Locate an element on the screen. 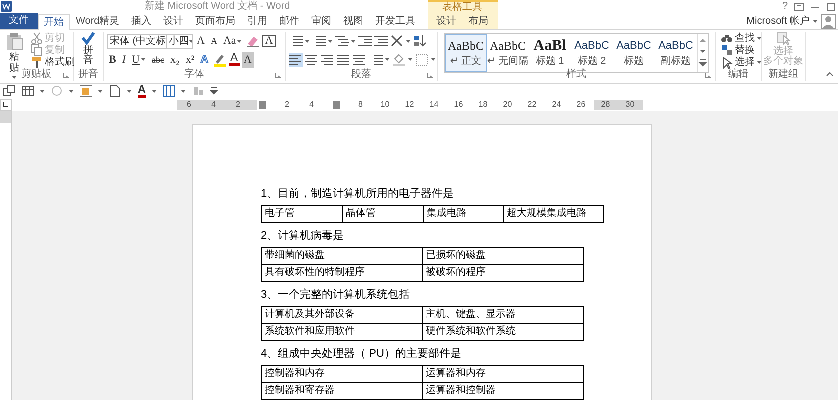 This screenshot has height=400, width=838. account-name: Microsoft 帐户 is located at coordinates (778, 21).